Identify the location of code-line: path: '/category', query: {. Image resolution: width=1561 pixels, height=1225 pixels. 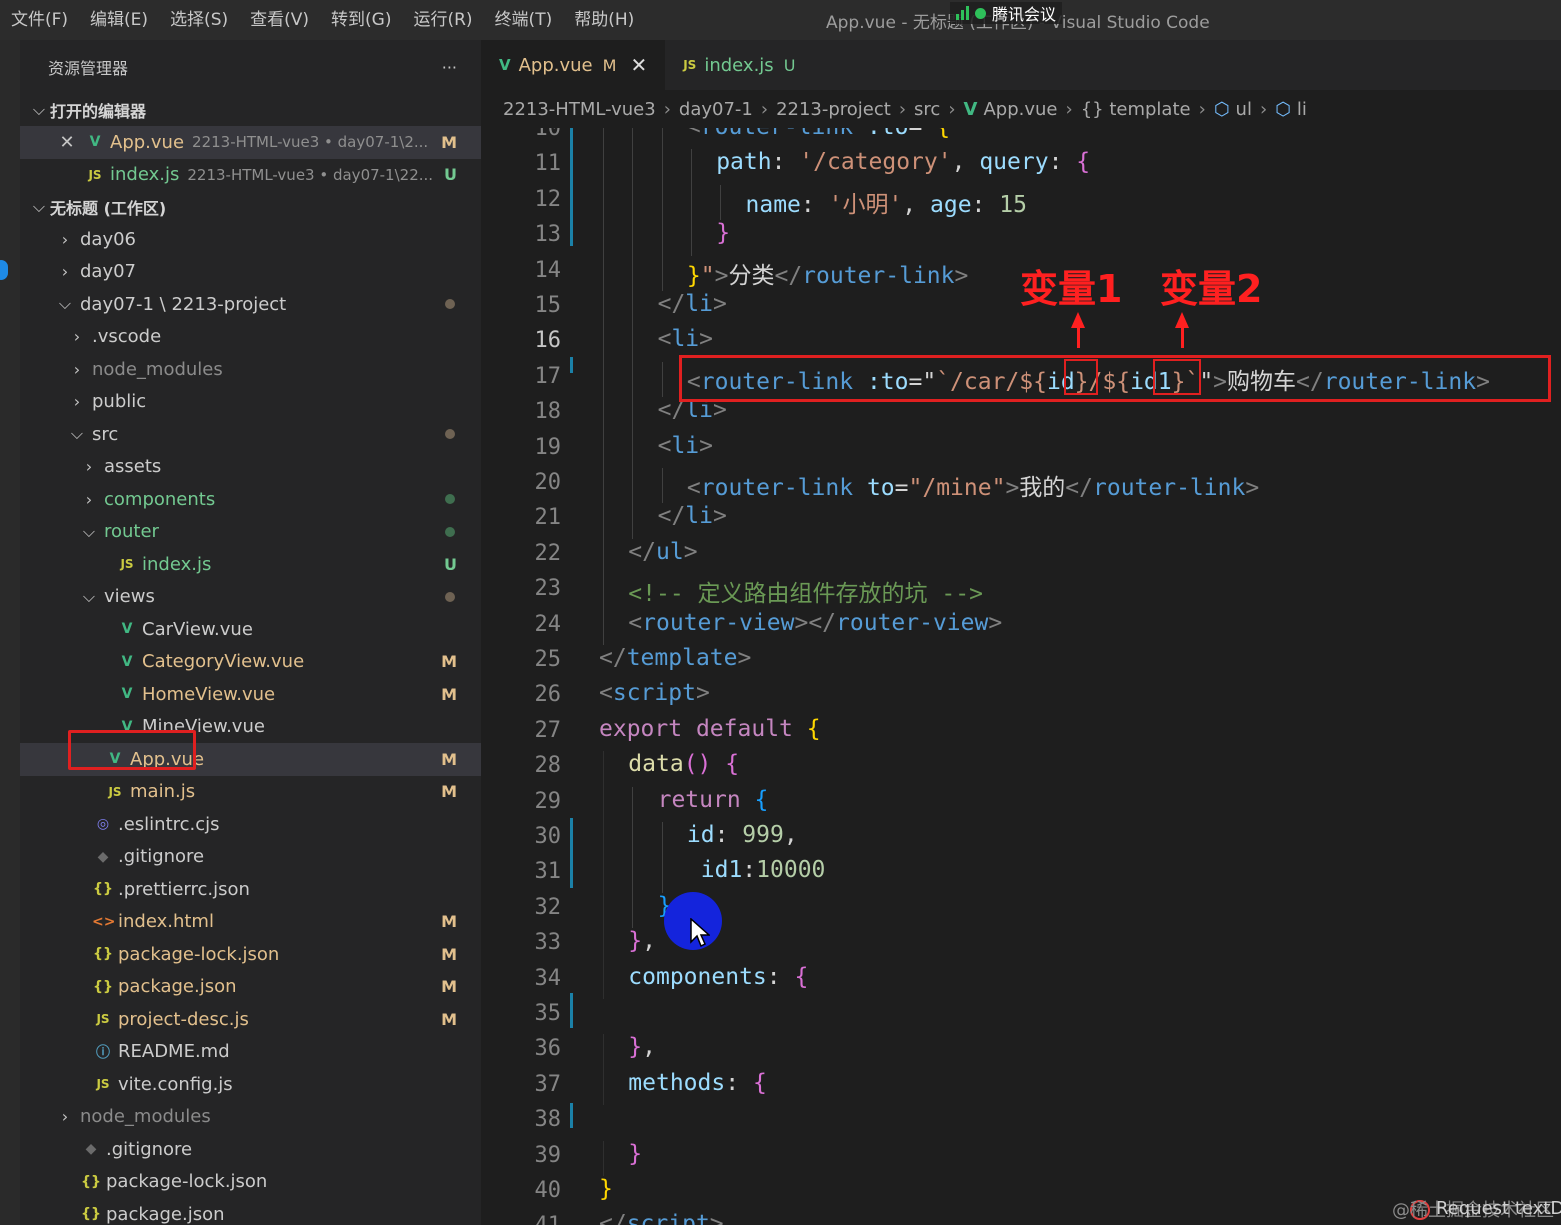
(903, 162).